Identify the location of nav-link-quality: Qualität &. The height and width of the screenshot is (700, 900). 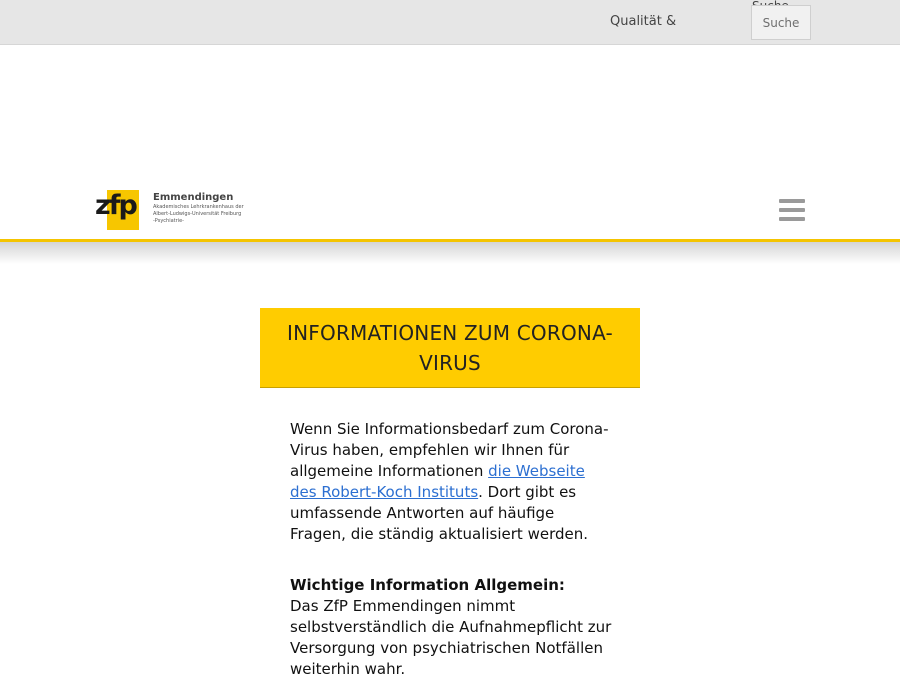
(643, 21).